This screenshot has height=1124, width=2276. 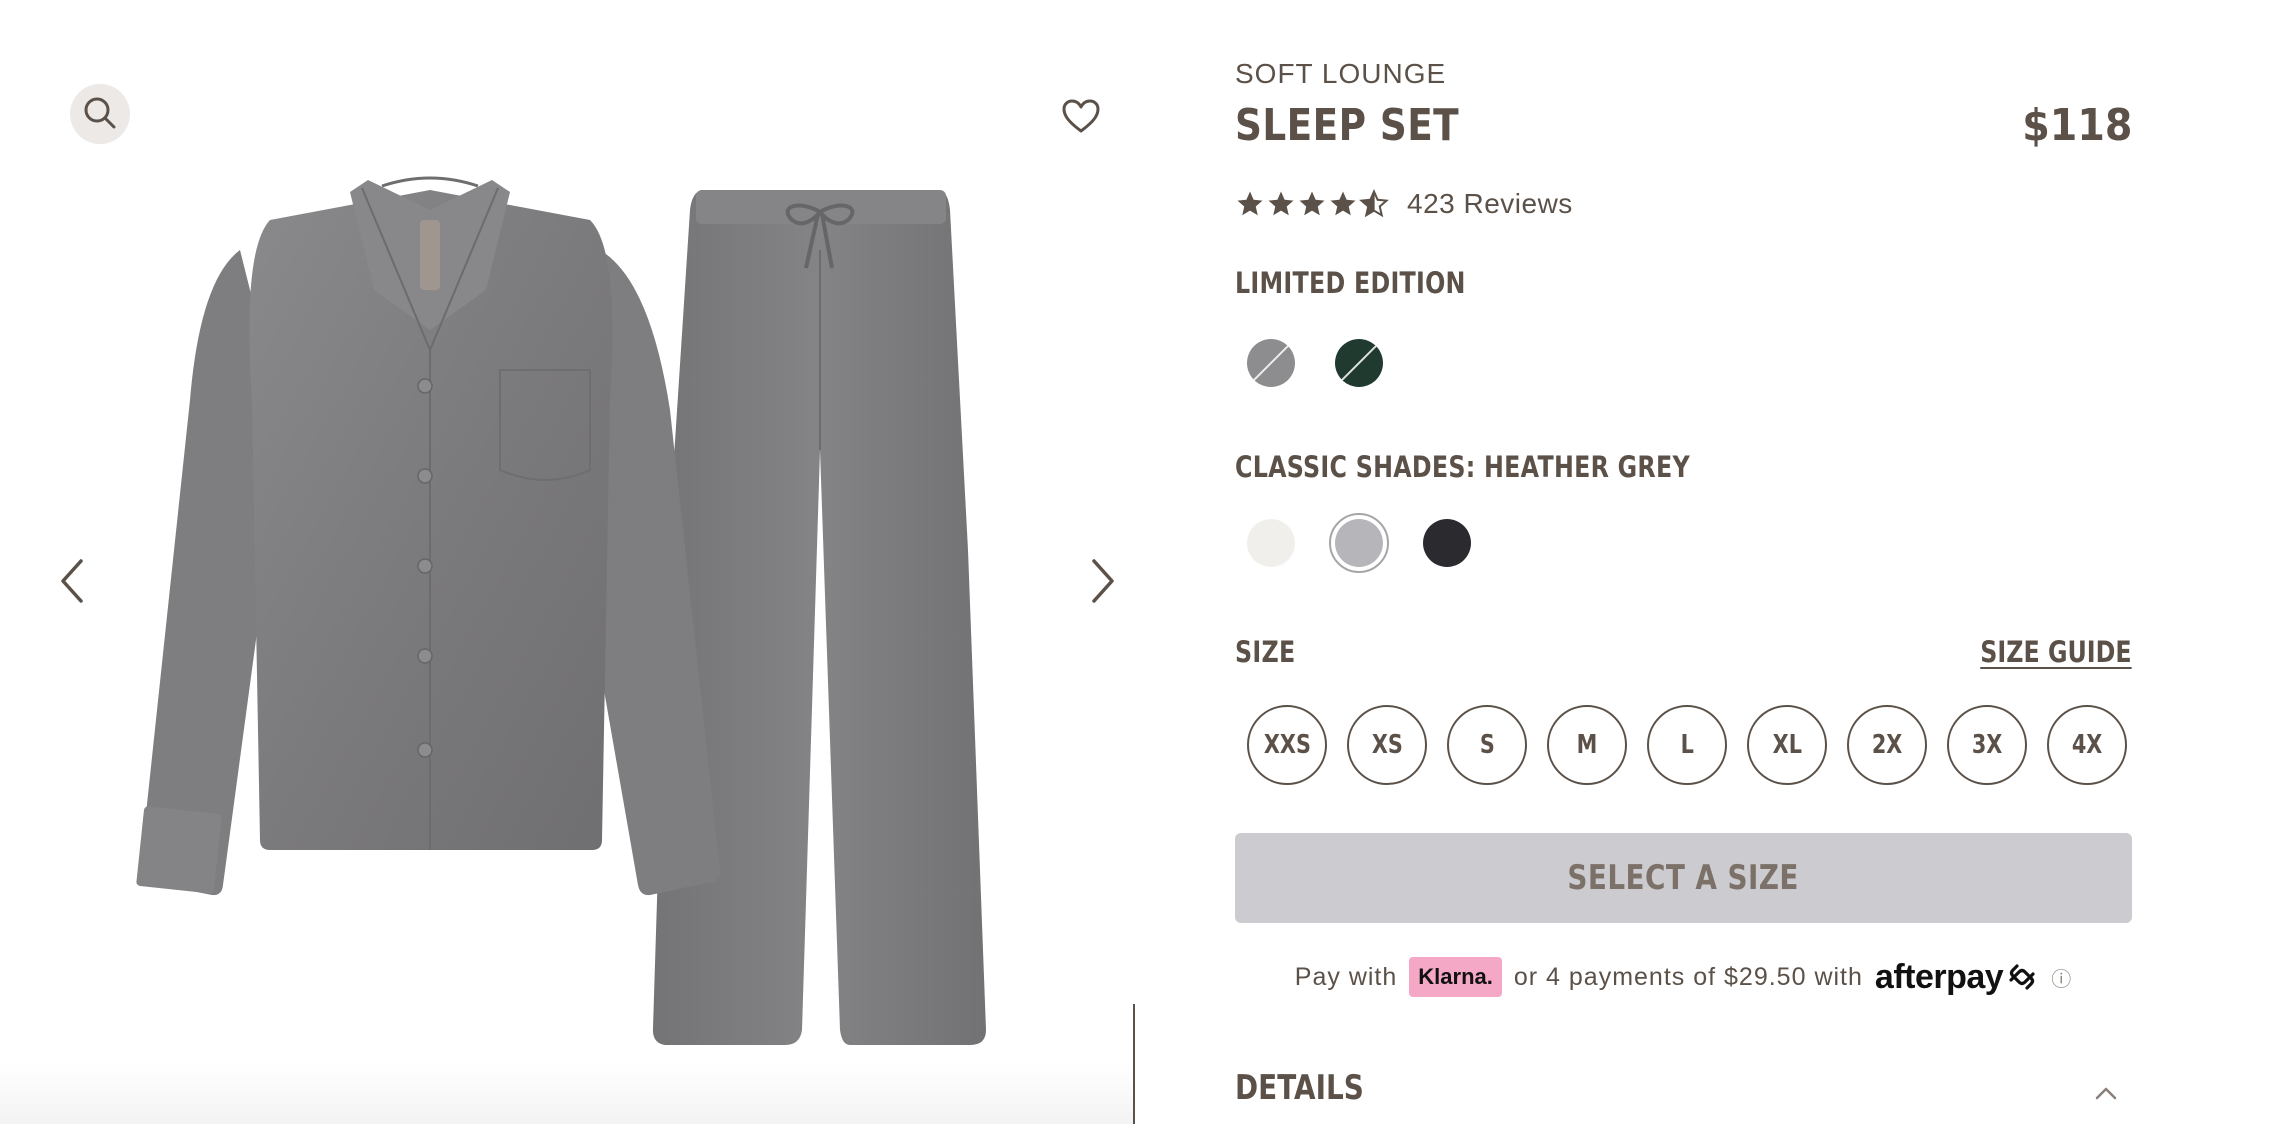 I want to click on size-option-label: M, so click(x=1587, y=745).